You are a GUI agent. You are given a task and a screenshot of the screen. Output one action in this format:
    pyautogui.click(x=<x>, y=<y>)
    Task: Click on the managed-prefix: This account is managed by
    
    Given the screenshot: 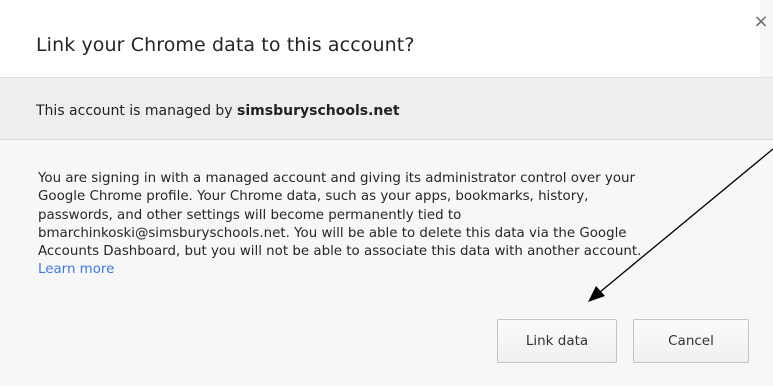 What is the action you would take?
    pyautogui.click(x=137, y=111)
    